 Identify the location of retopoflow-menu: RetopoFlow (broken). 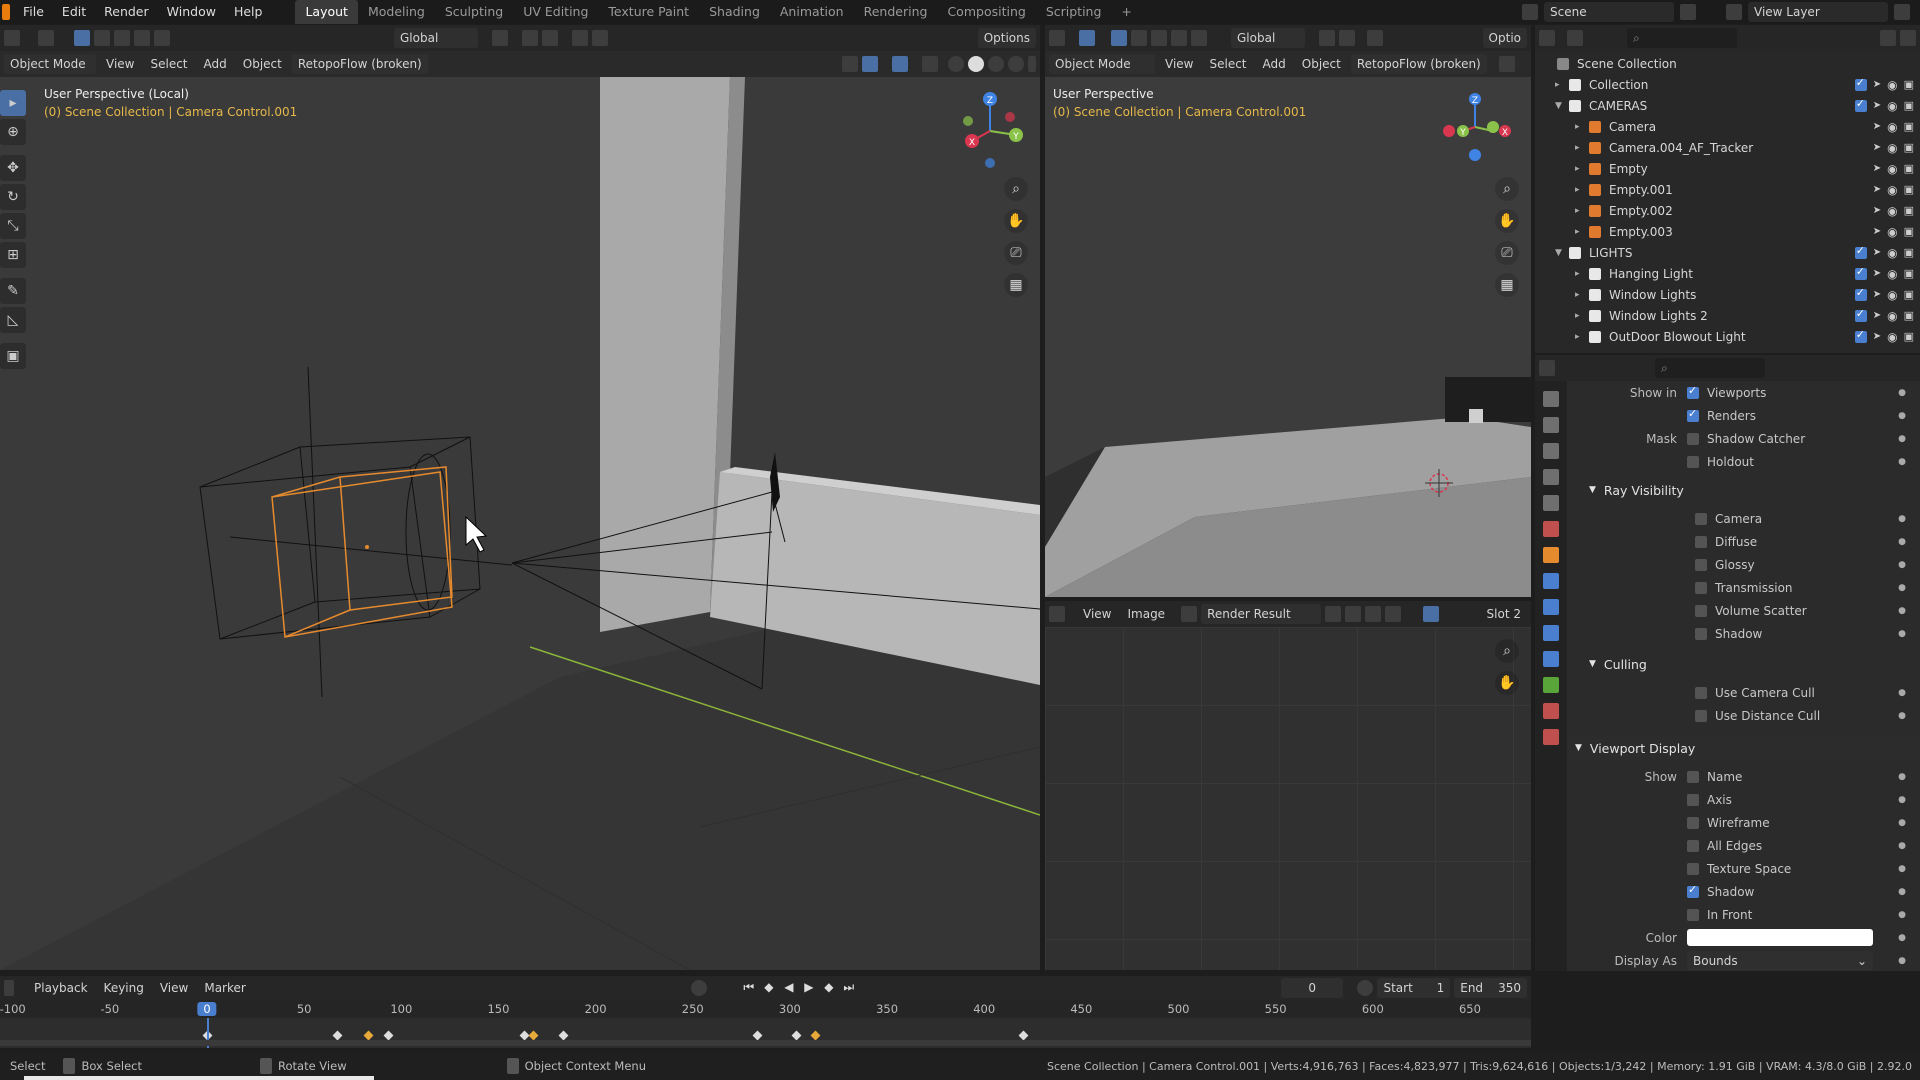
(1418, 64).